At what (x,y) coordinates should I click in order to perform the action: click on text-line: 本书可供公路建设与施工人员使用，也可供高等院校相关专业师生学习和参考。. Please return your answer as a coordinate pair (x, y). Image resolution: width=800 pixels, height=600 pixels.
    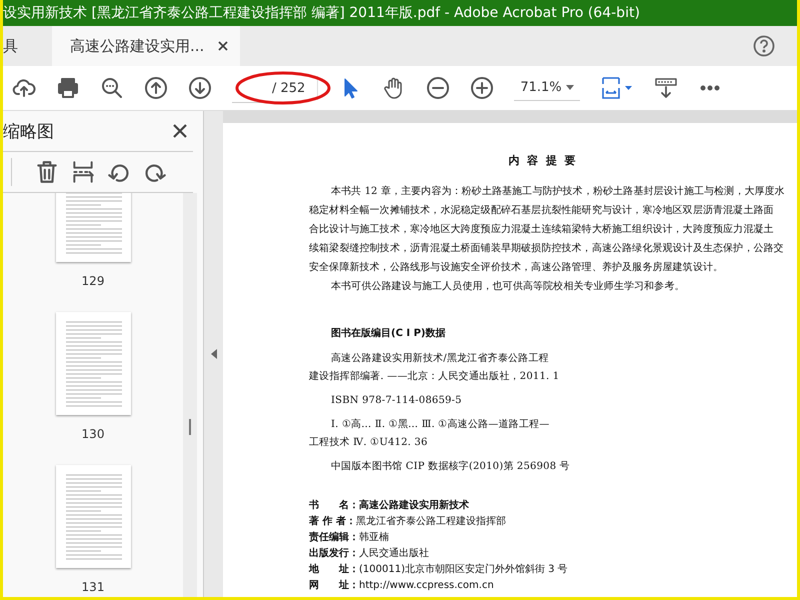
    Looking at the image, I should click on (507, 287).